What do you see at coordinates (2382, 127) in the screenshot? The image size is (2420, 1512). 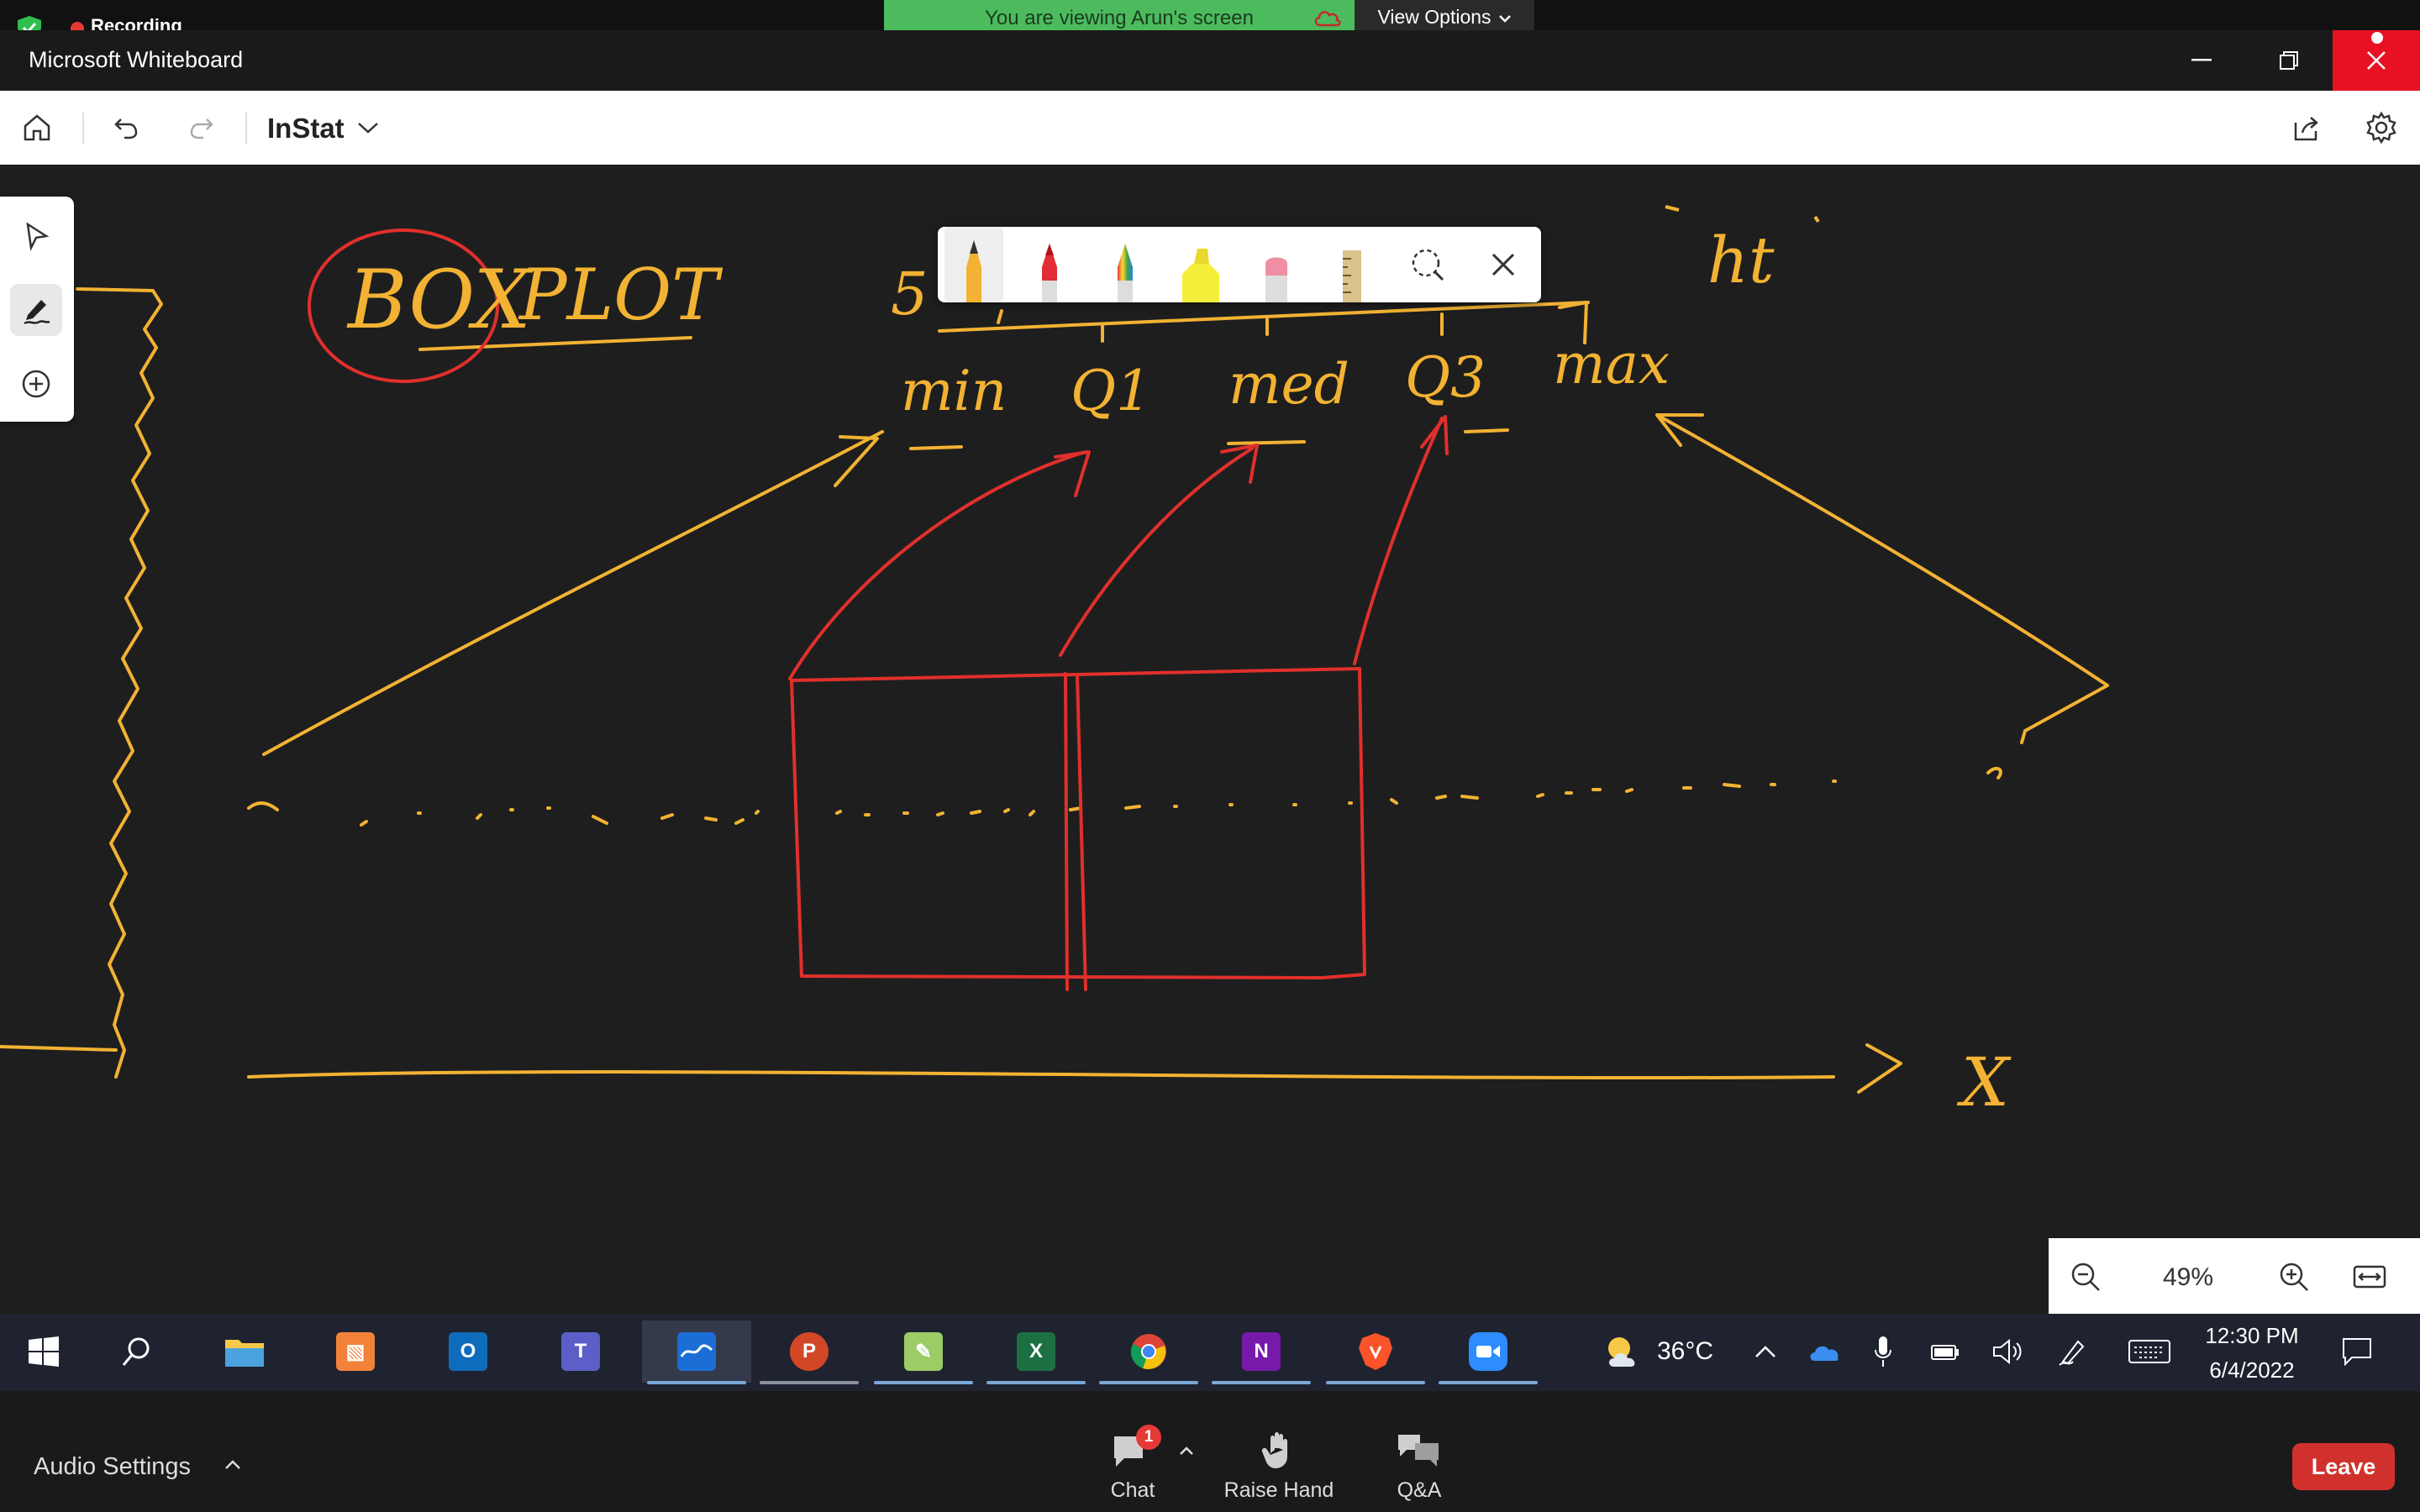 I see `gear-icon` at bounding box center [2382, 127].